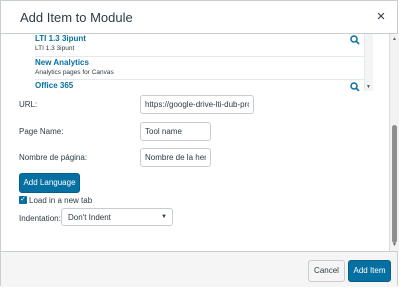 This screenshot has height=288, width=400. Describe the element at coordinates (41, 131) in the screenshot. I see `page-name-label: Page Name:` at that location.